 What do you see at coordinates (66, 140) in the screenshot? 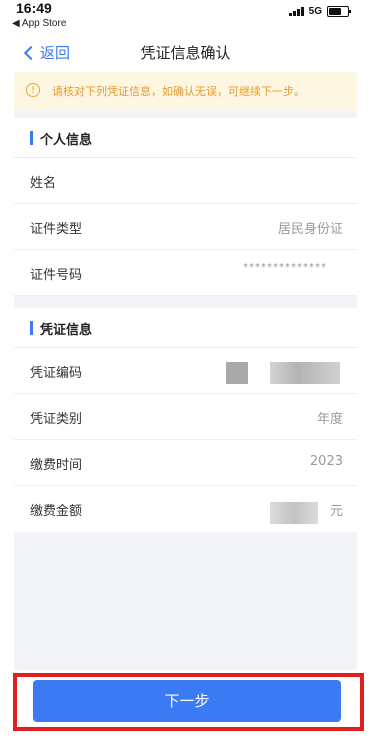
I see `section-title: 个人信息` at bounding box center [66, 140].